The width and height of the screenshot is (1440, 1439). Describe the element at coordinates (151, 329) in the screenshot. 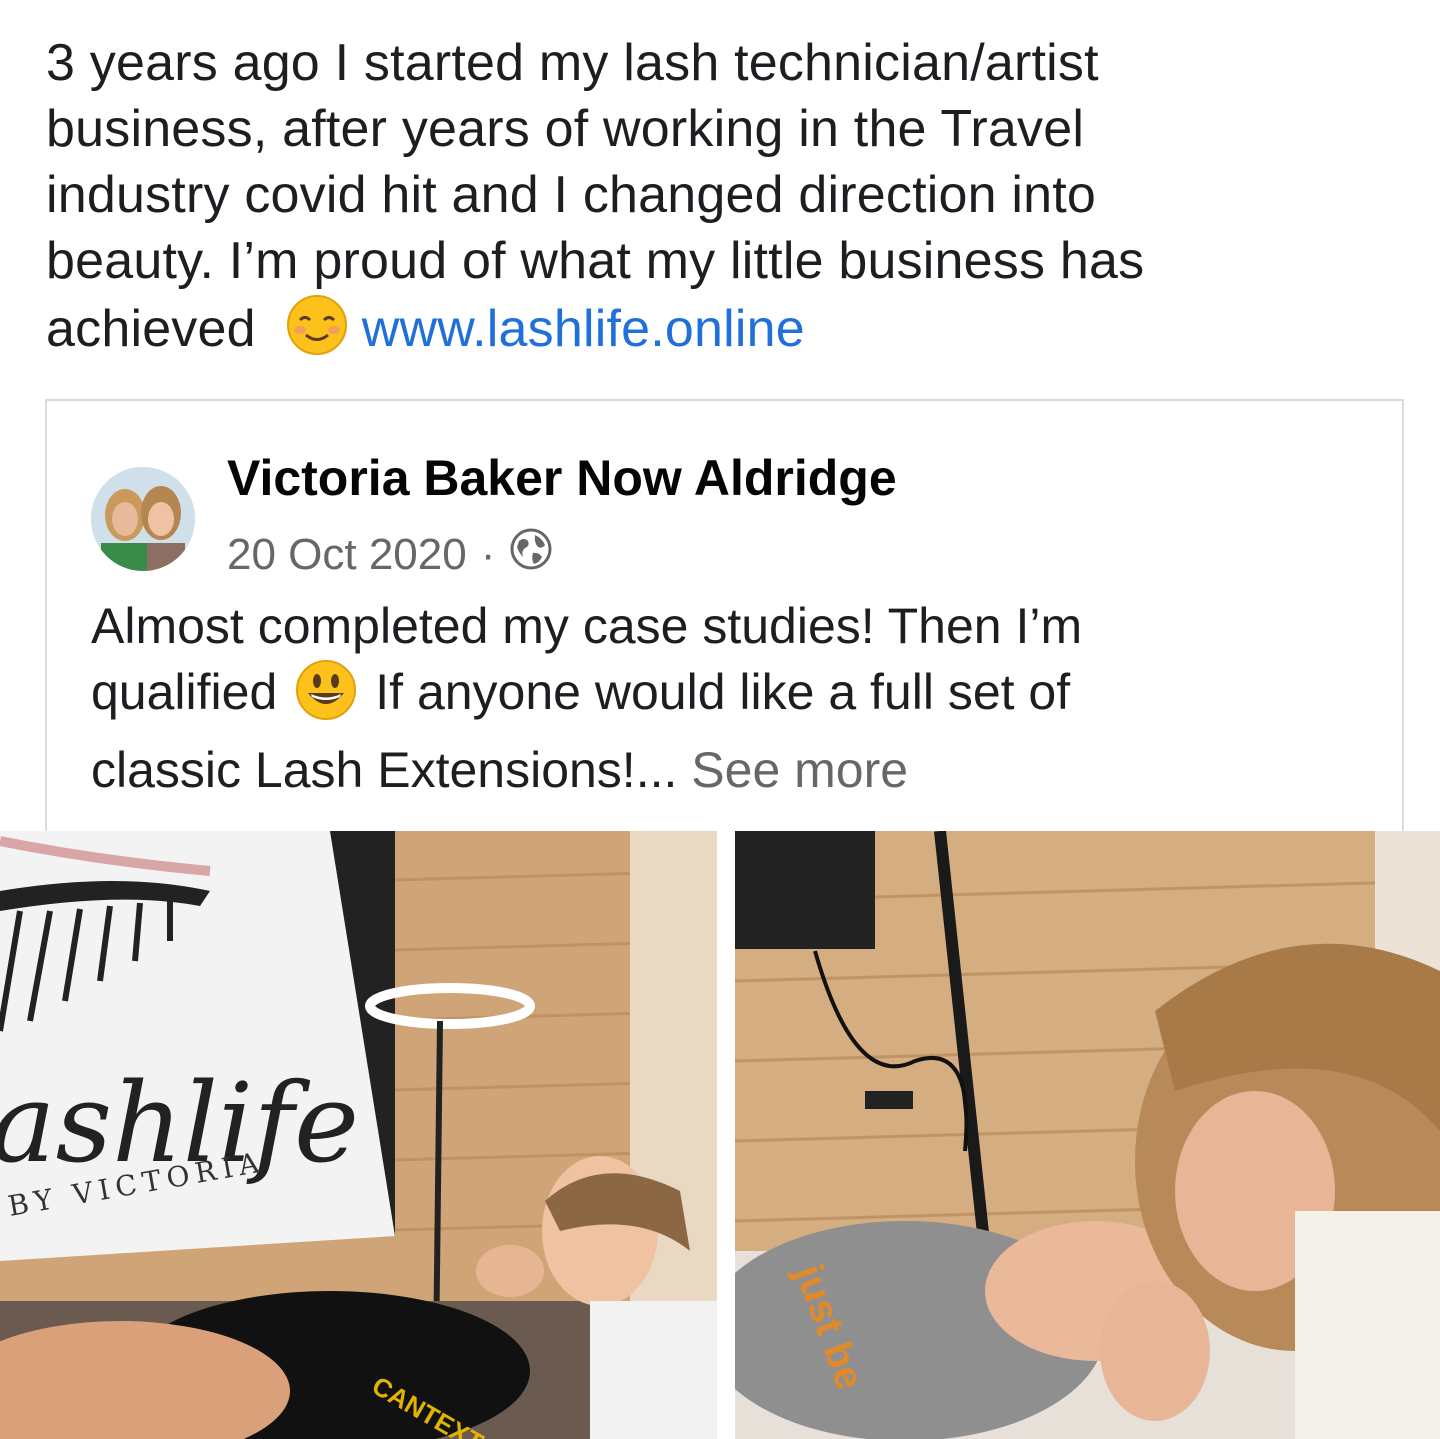

I see `post-line-text: achieved` at that location.